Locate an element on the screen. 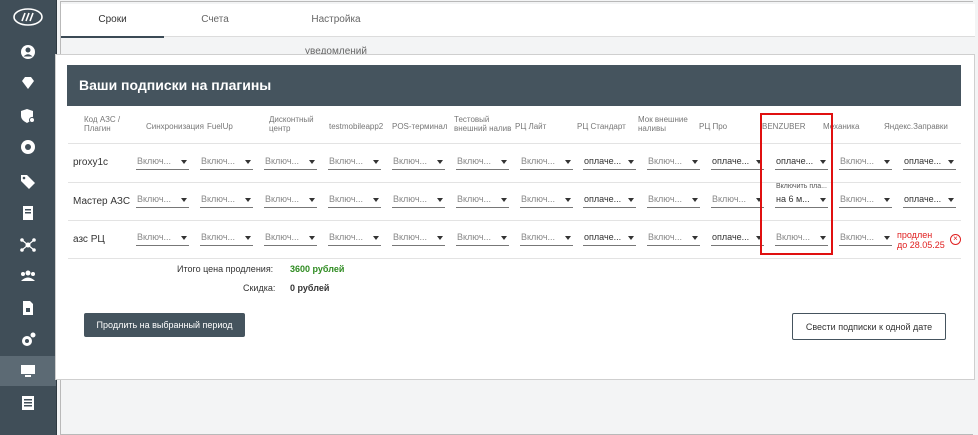 The height and width of the screenshot is (435, 978). total-label: Итого цена продления: is located at coordinates (225, 269).